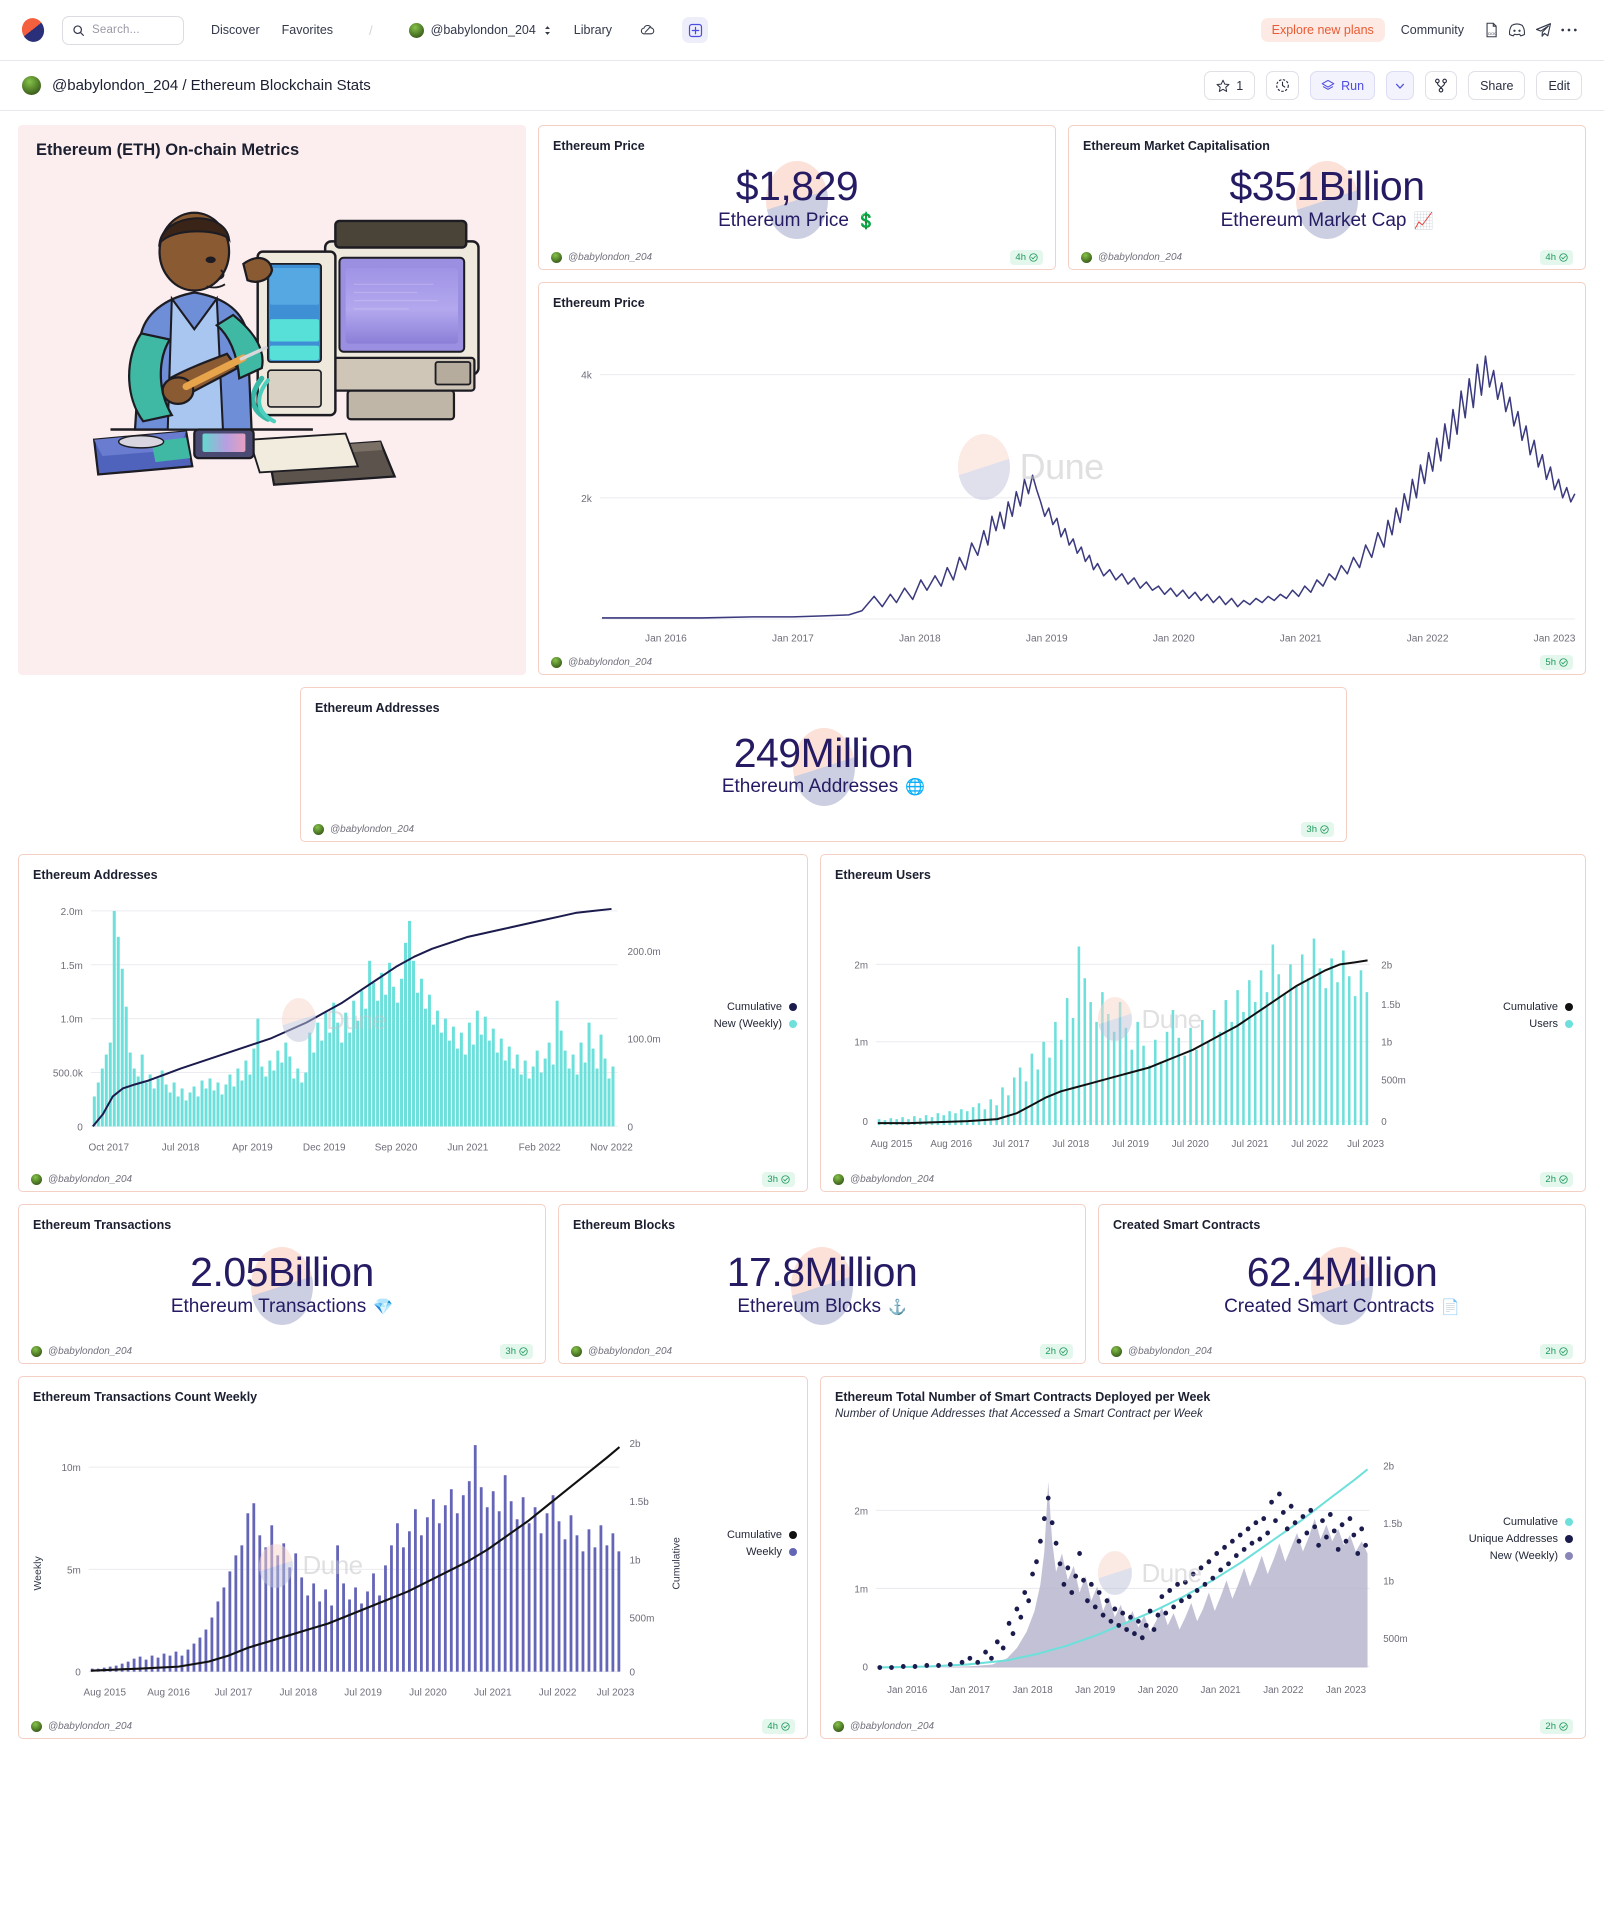 The height and width of the screenshot is (1920, 1604). Describe the element at coordinates (647, 30) in the screenshot. I see `cloud-icon` at that location.